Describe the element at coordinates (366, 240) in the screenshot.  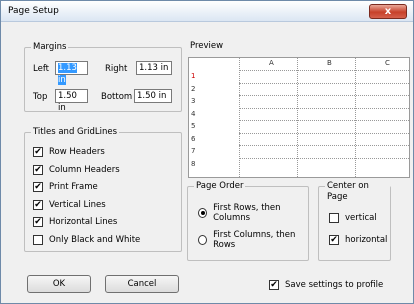
I see `center-horizontal-label: horizontal` at that location.